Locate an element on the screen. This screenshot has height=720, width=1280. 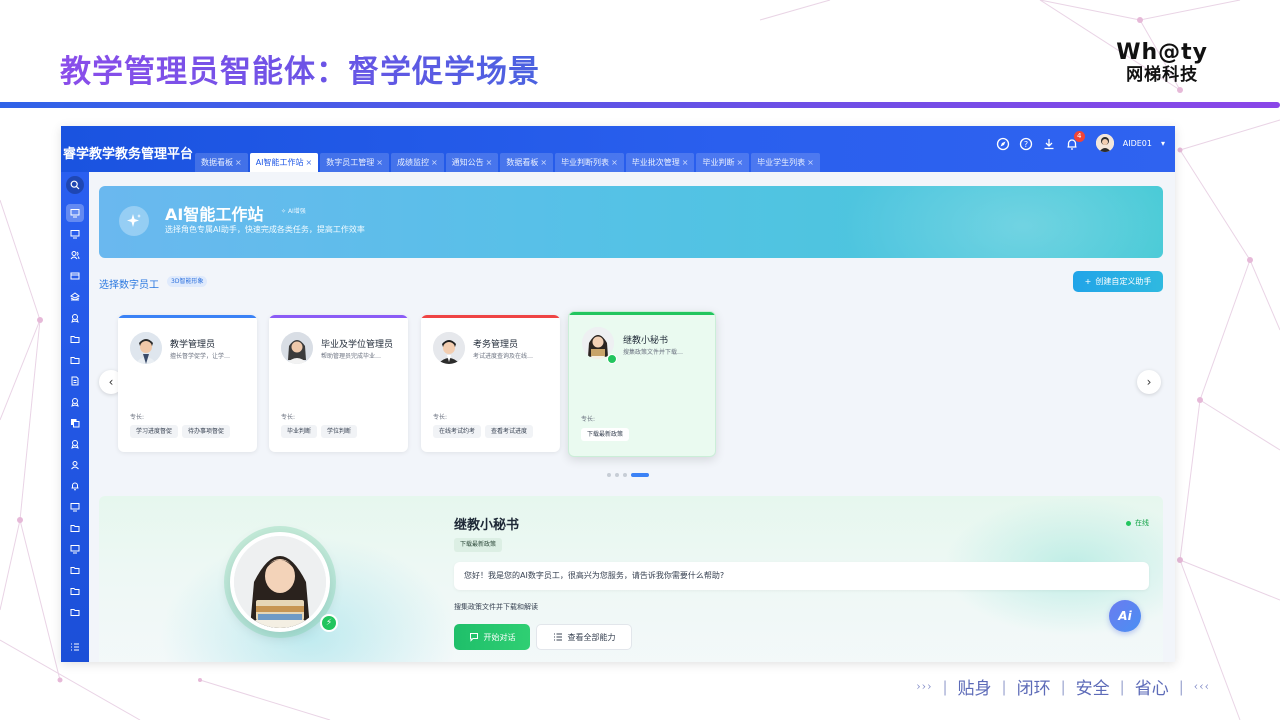
bell-icon: 4 is located at coordinates (1075, 140).